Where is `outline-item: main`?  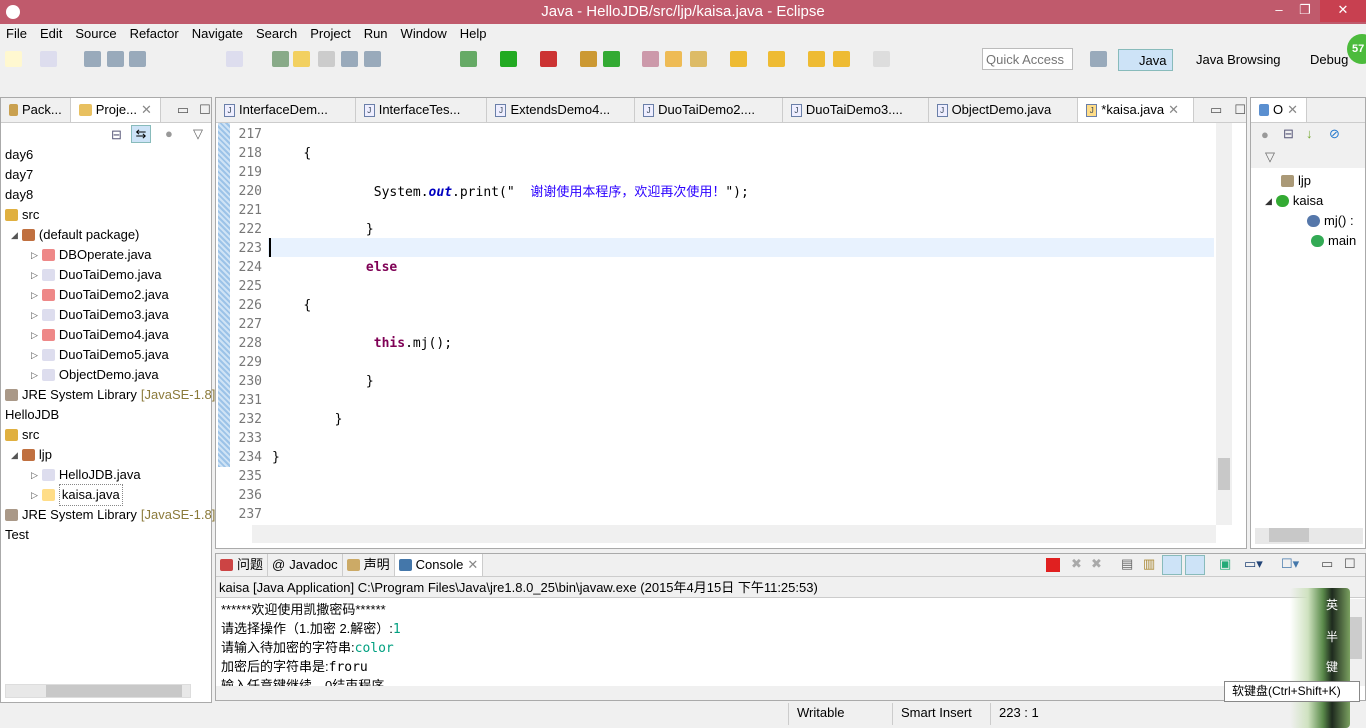
outline-item: main is located at coordinates (1333, 241).